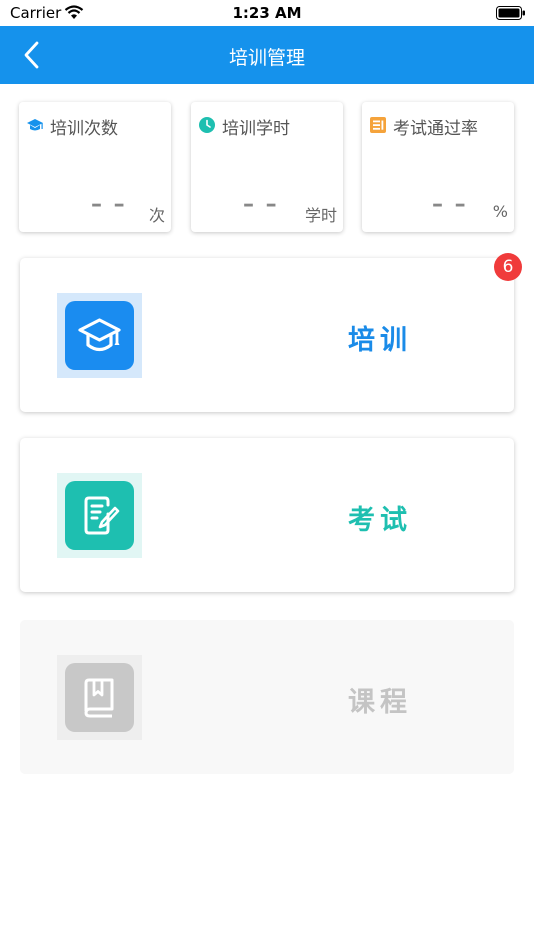  Describe the element at coordinates (320, 215) in the screenshot. I see `stat-unit-training-hours: 学时` at that location.